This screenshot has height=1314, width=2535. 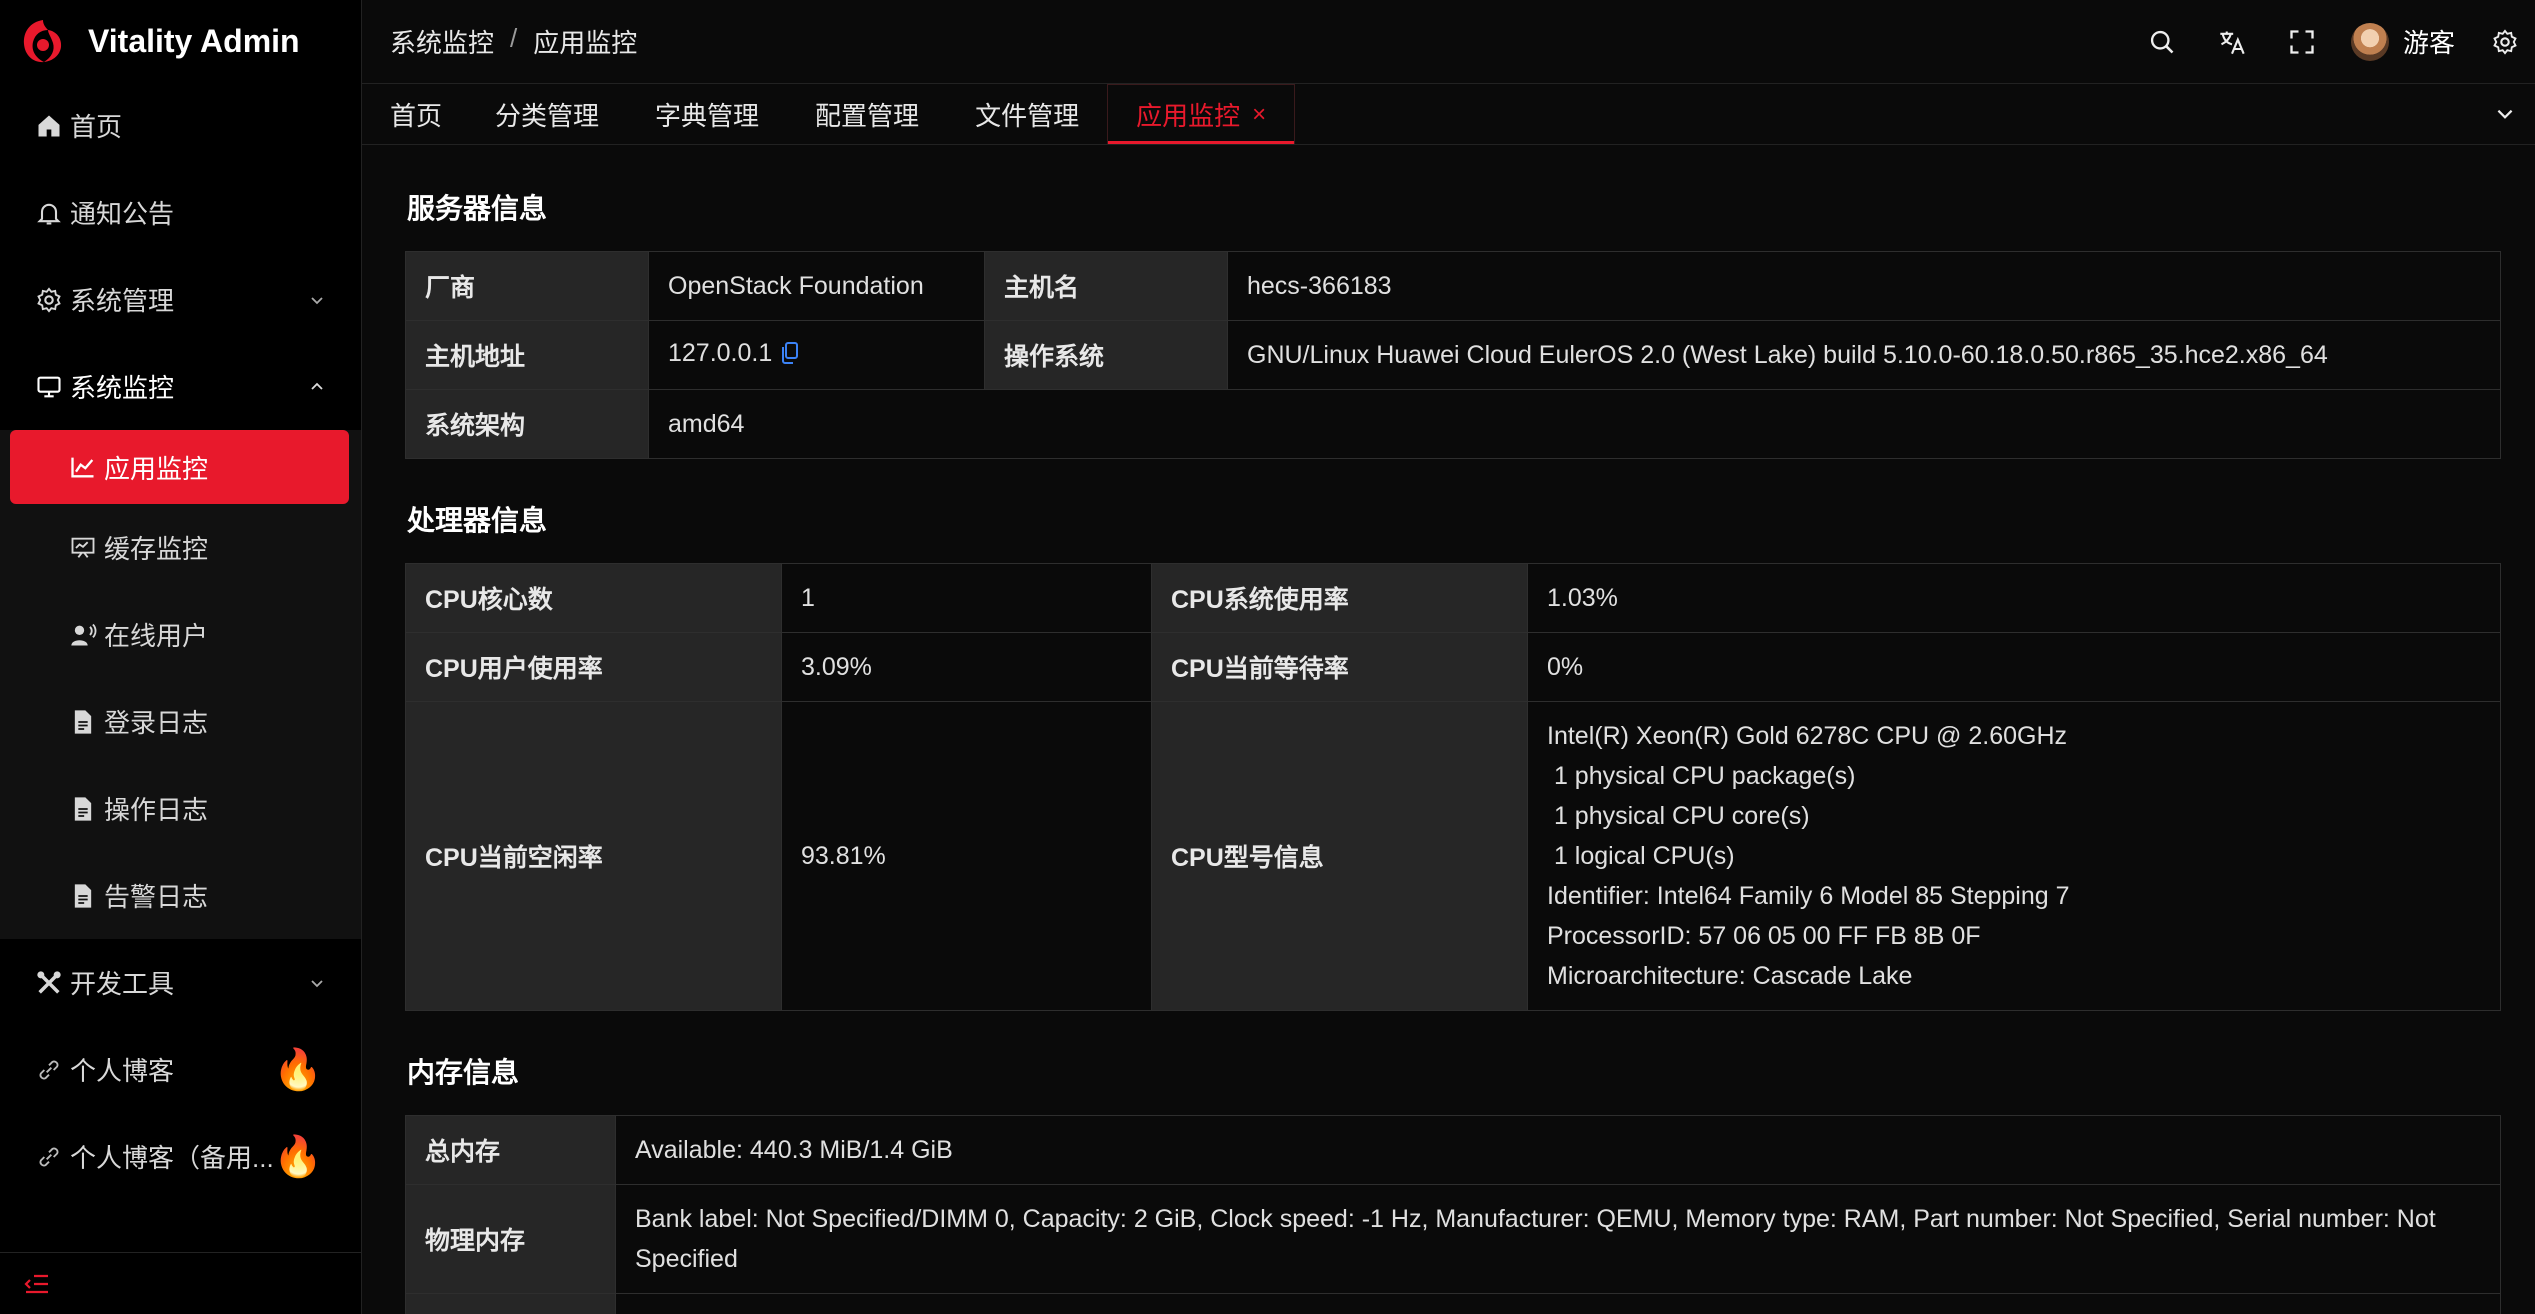 What do you see at coordinates (122, 301) in the screenshot?
I see `sidebar-item-label: 系统管理` at bounding box center [122, 301].